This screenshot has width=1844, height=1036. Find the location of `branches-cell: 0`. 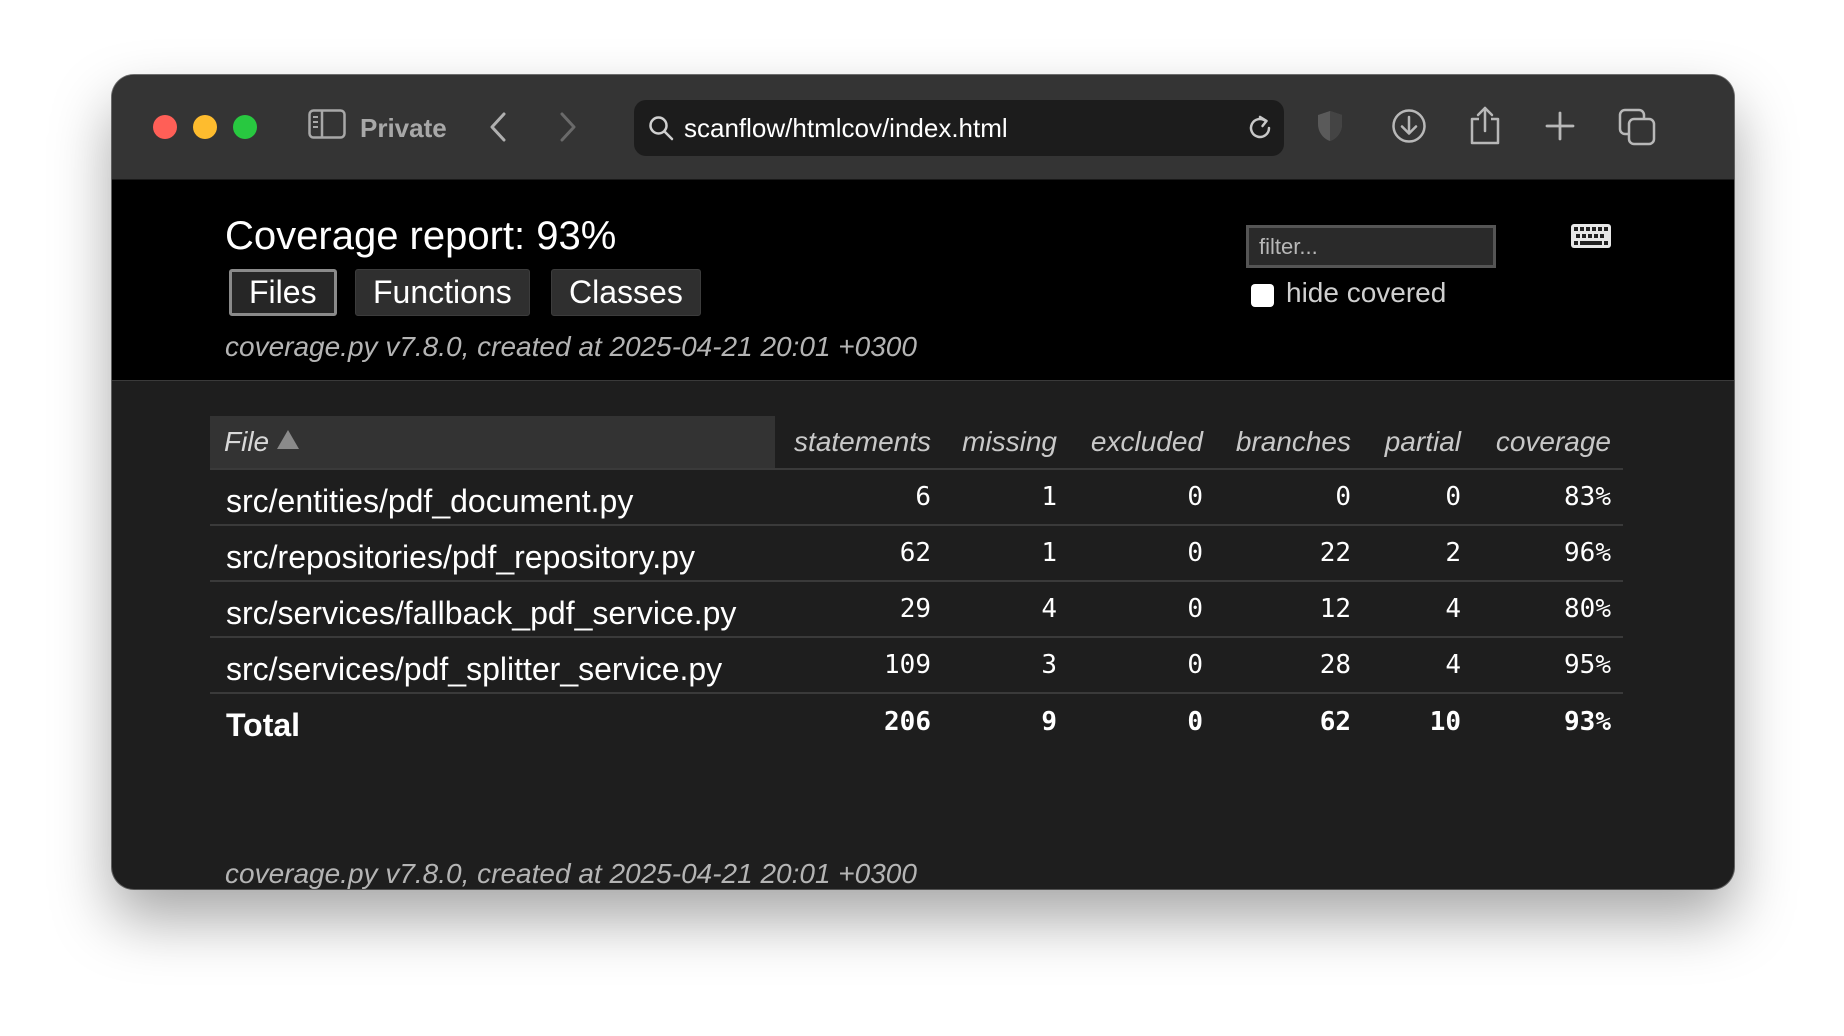

branches-cell: 0 is located at coordinates (1289, 496).